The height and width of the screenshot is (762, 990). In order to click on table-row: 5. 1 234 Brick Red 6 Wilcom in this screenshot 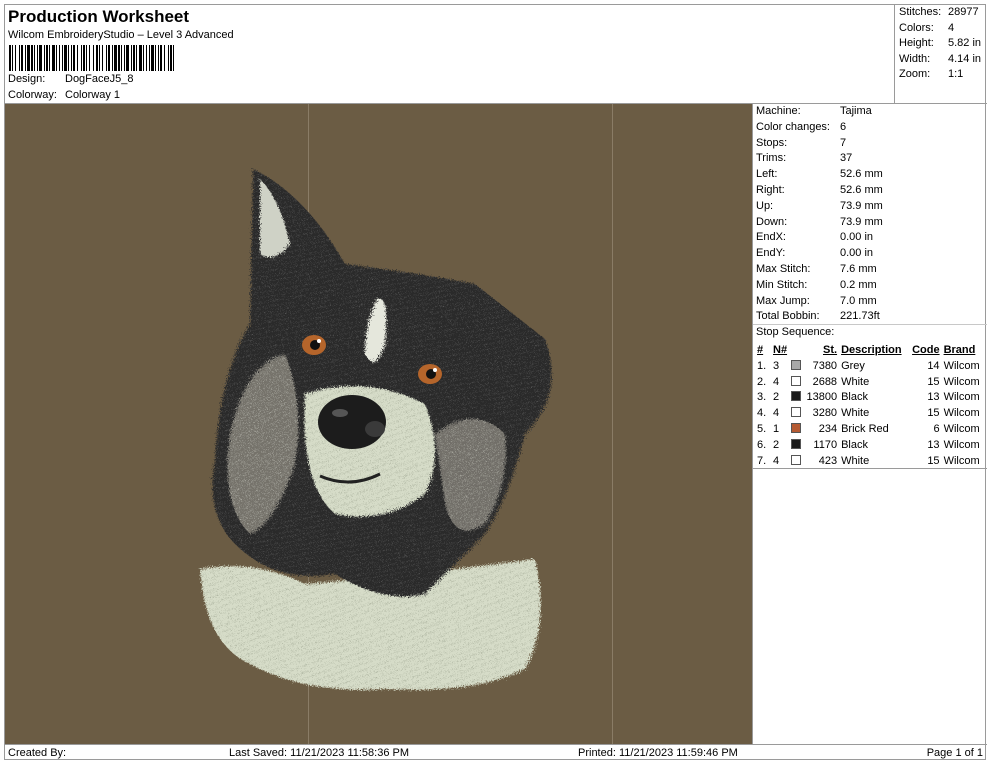, I will do `click(869, 429)`.